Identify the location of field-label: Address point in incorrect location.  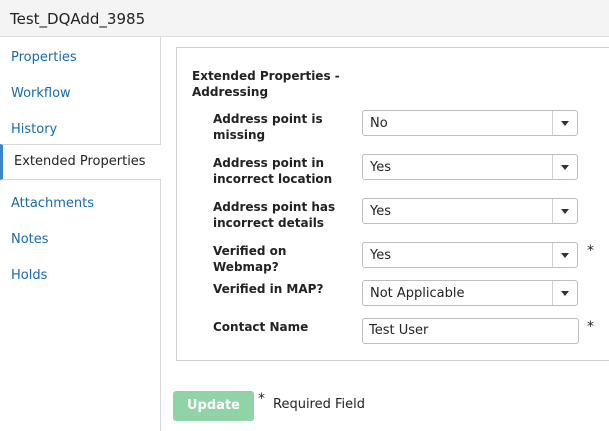
(273, 171).